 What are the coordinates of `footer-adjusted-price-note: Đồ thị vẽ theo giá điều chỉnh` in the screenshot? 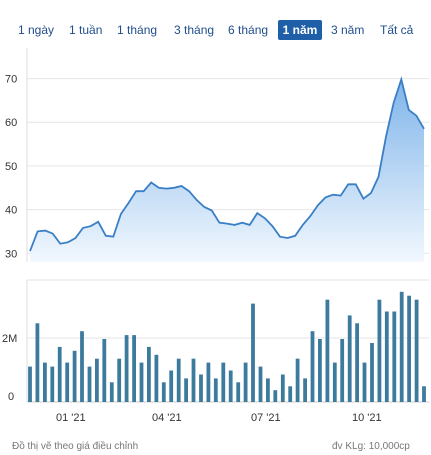 It's located at (75, 446).